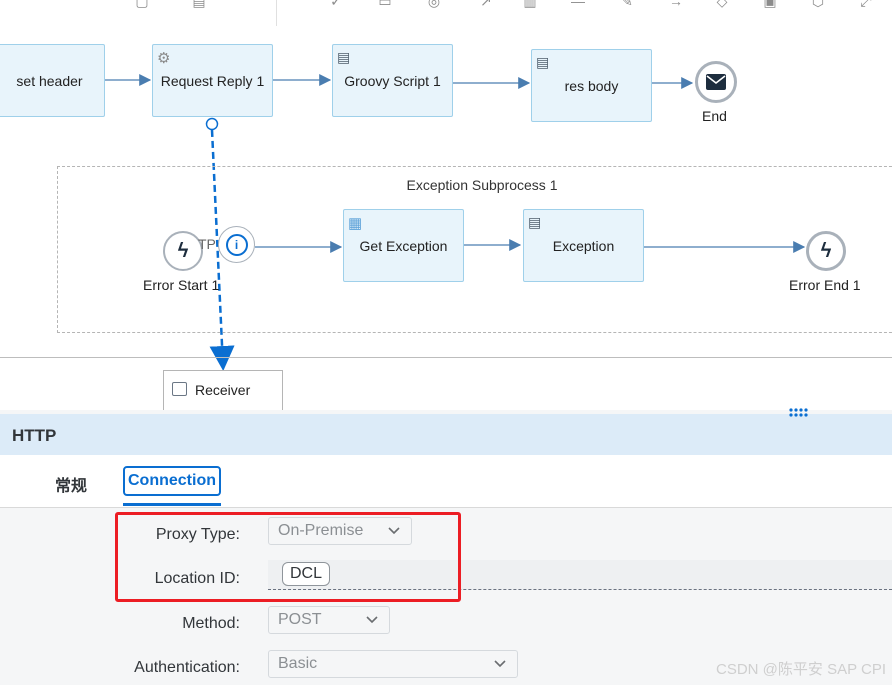  What do you see at coordinates (355, 223) in the screenshot?
I see `content-modifier-icon: ▦` at bounding box center [355, 223].